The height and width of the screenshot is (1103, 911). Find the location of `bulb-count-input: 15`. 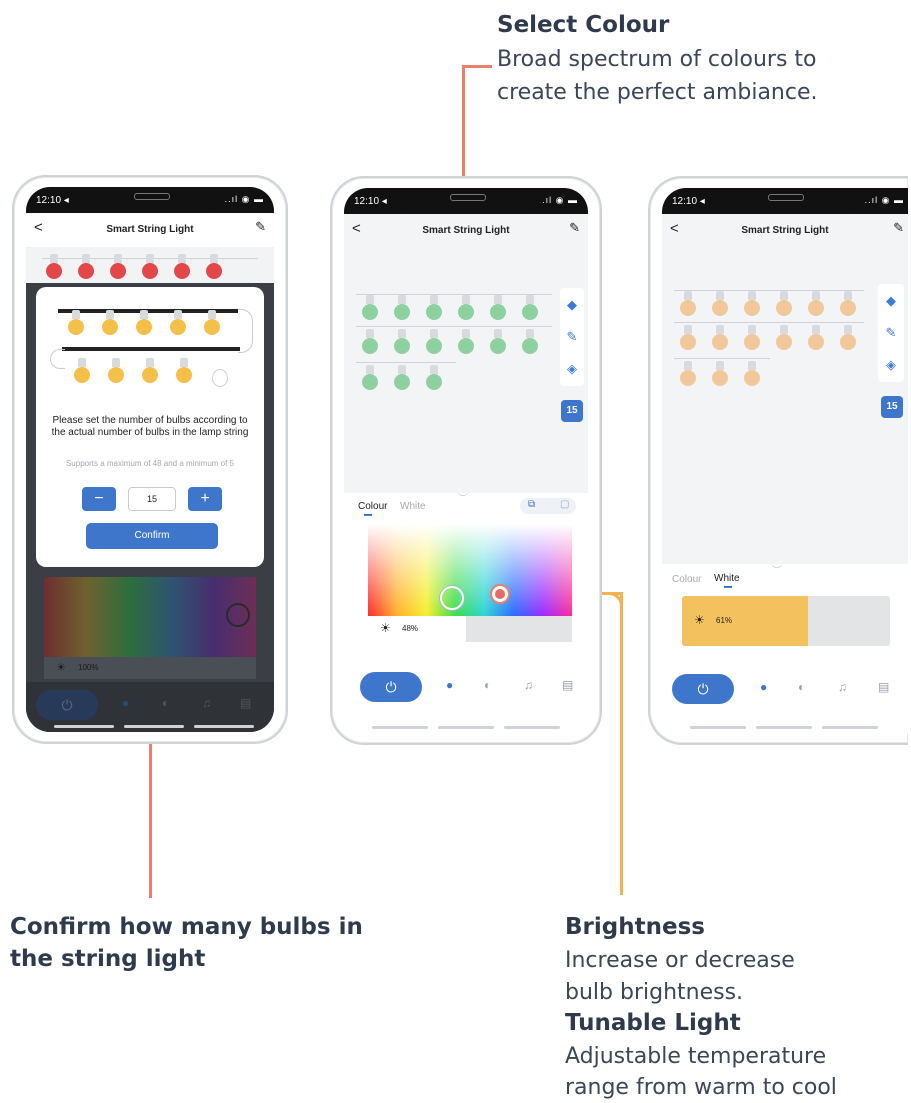

bulb-count-input: 15 is located at coordinates (152, 499).